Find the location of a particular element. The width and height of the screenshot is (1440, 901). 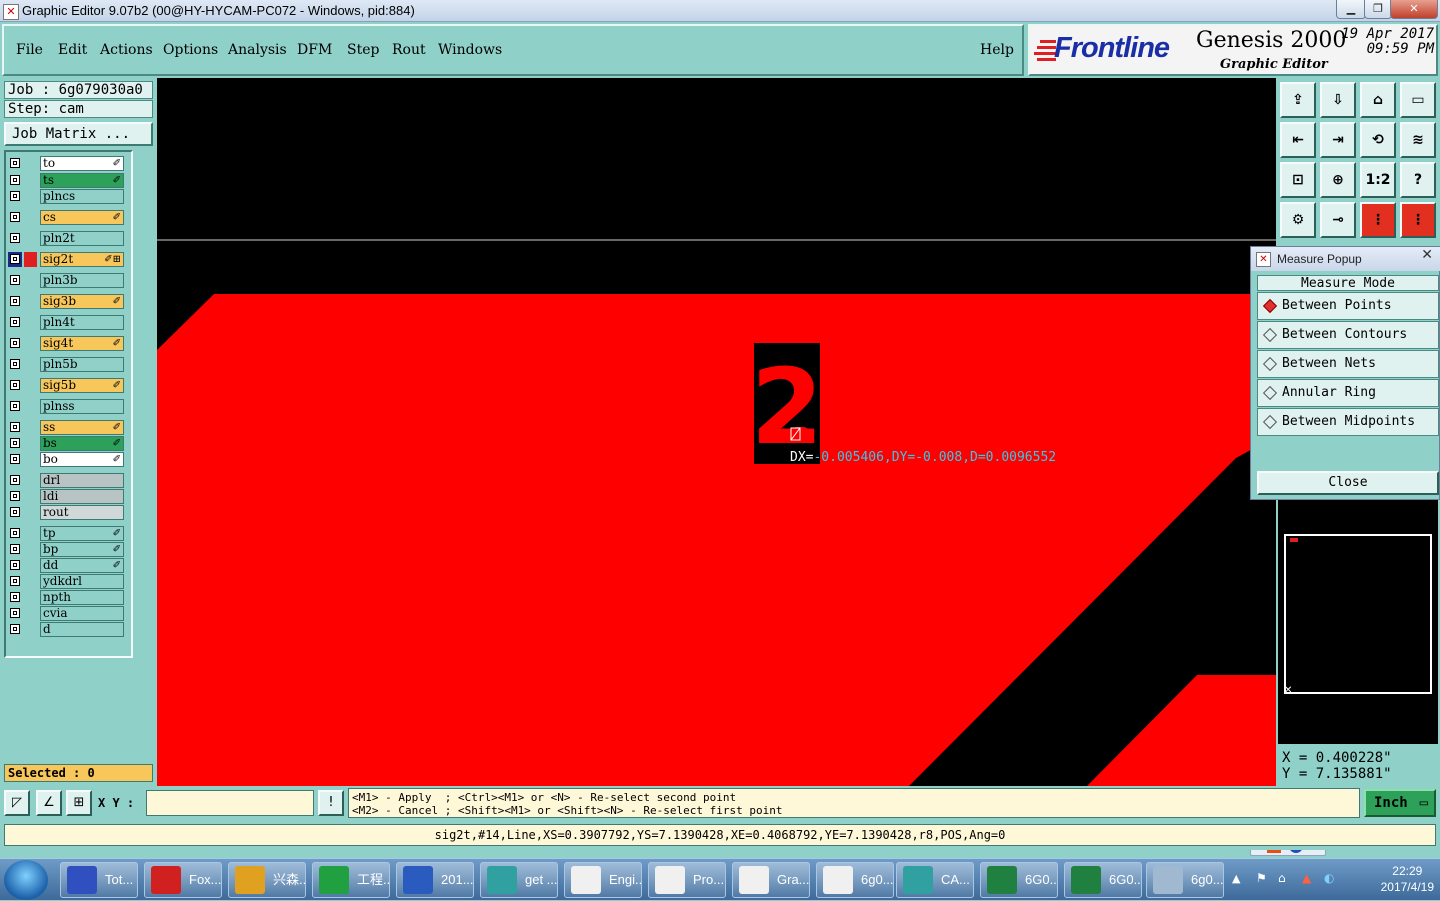

layer-row-bs: bs ✐ is located at coordinates (67, 443).